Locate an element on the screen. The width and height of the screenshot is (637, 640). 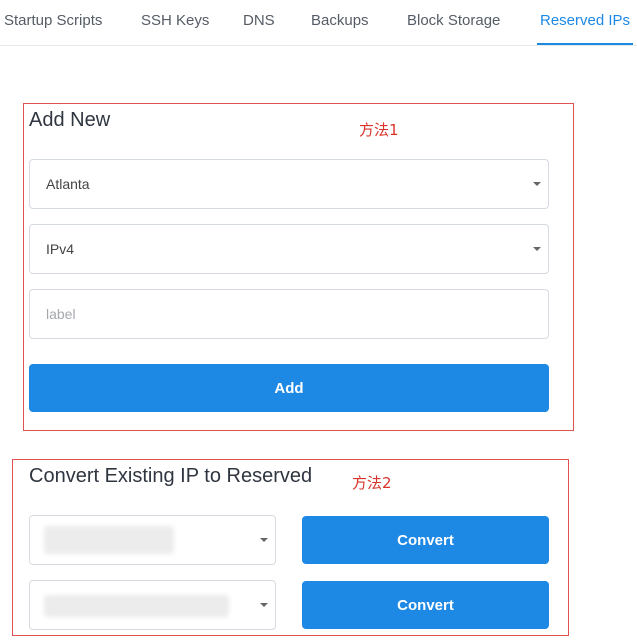
tab-block-storage: Block Storage is located at coordinates (453, 20).